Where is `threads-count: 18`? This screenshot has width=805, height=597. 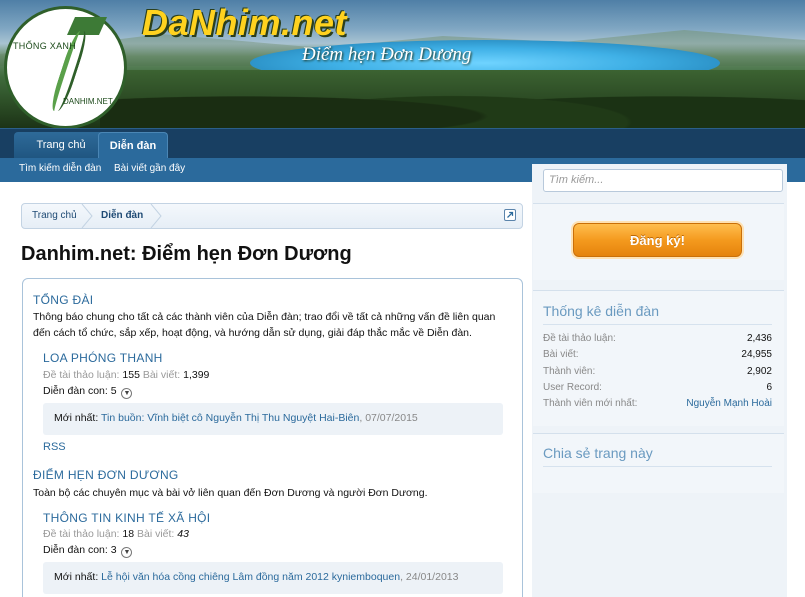 threads-count: 18 is located at coordinates (128, 534).